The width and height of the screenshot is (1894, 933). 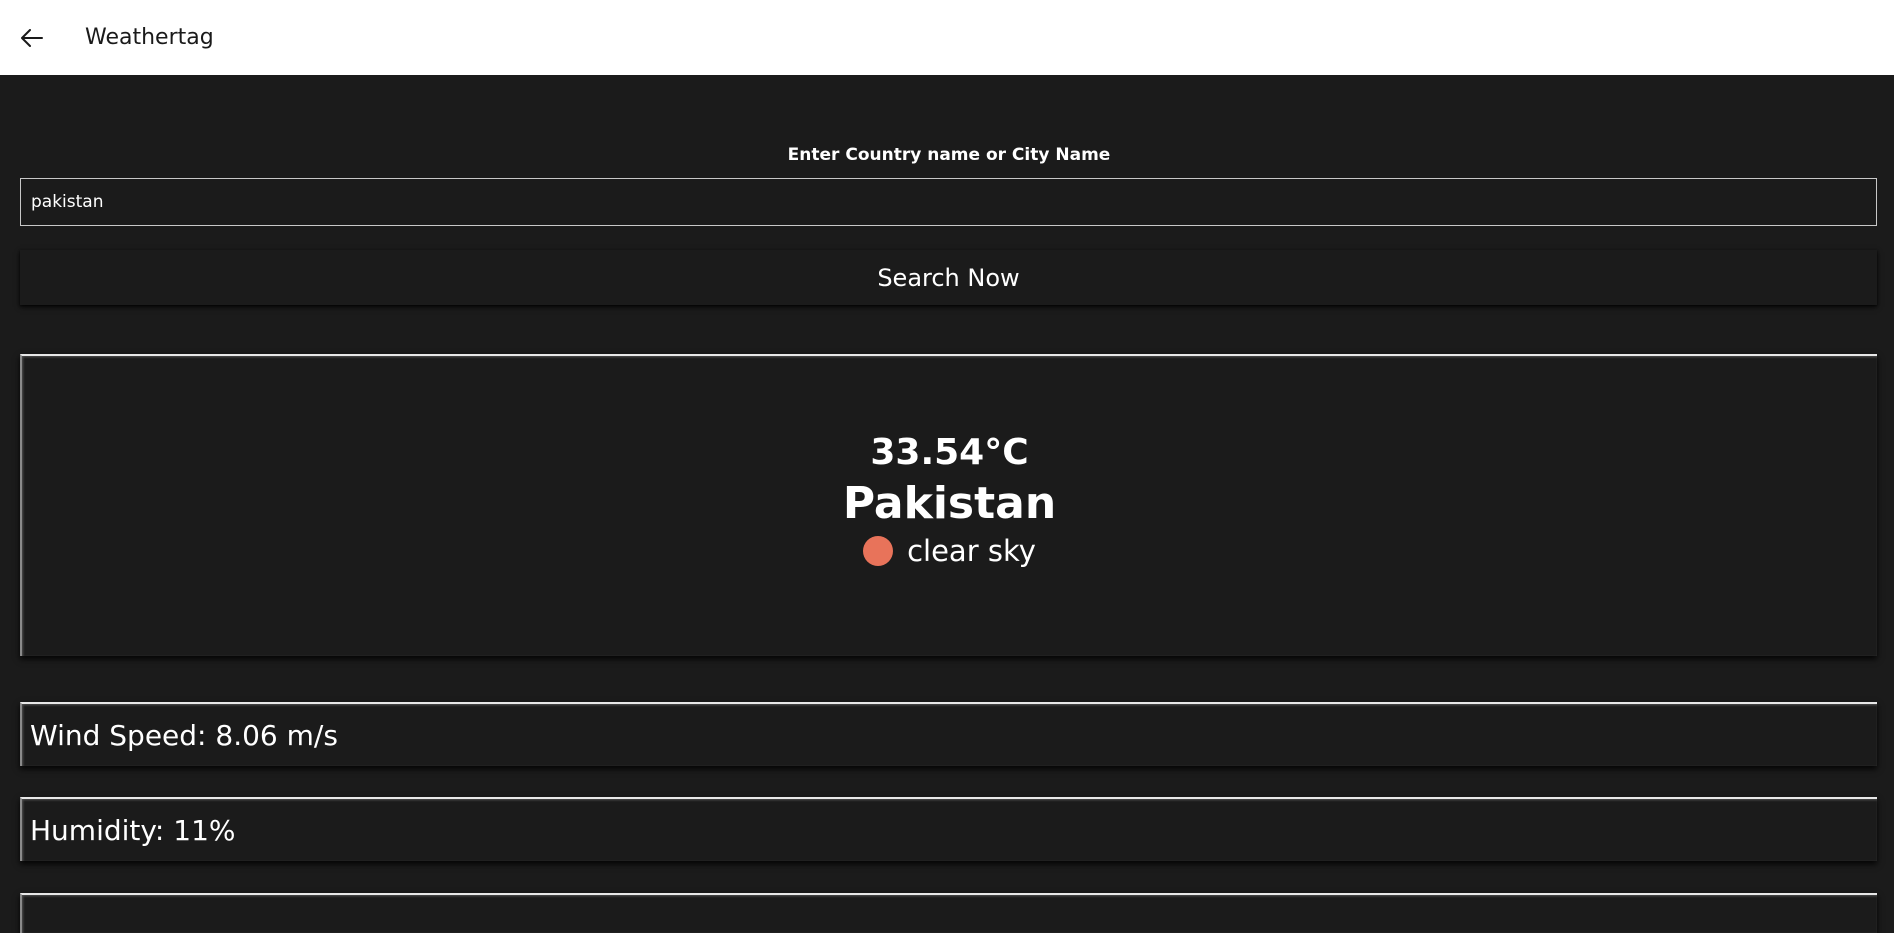 I want to click on humidity-card: Humidity: 11%, so click(x=948, y=829).